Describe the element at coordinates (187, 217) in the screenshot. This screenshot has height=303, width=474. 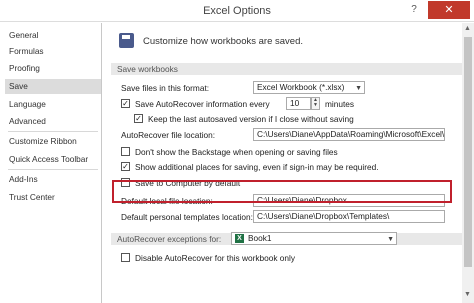
I see `personal-templates-label: Default personal templates location:` at that location.